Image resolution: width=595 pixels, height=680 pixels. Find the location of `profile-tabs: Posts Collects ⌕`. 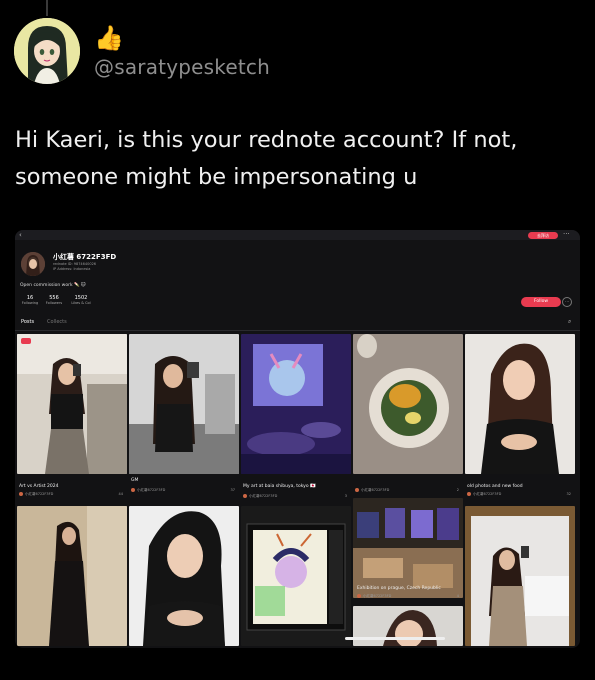

profile-tabs: Posts Collects ⌕ is located at coordinates (297, 323).